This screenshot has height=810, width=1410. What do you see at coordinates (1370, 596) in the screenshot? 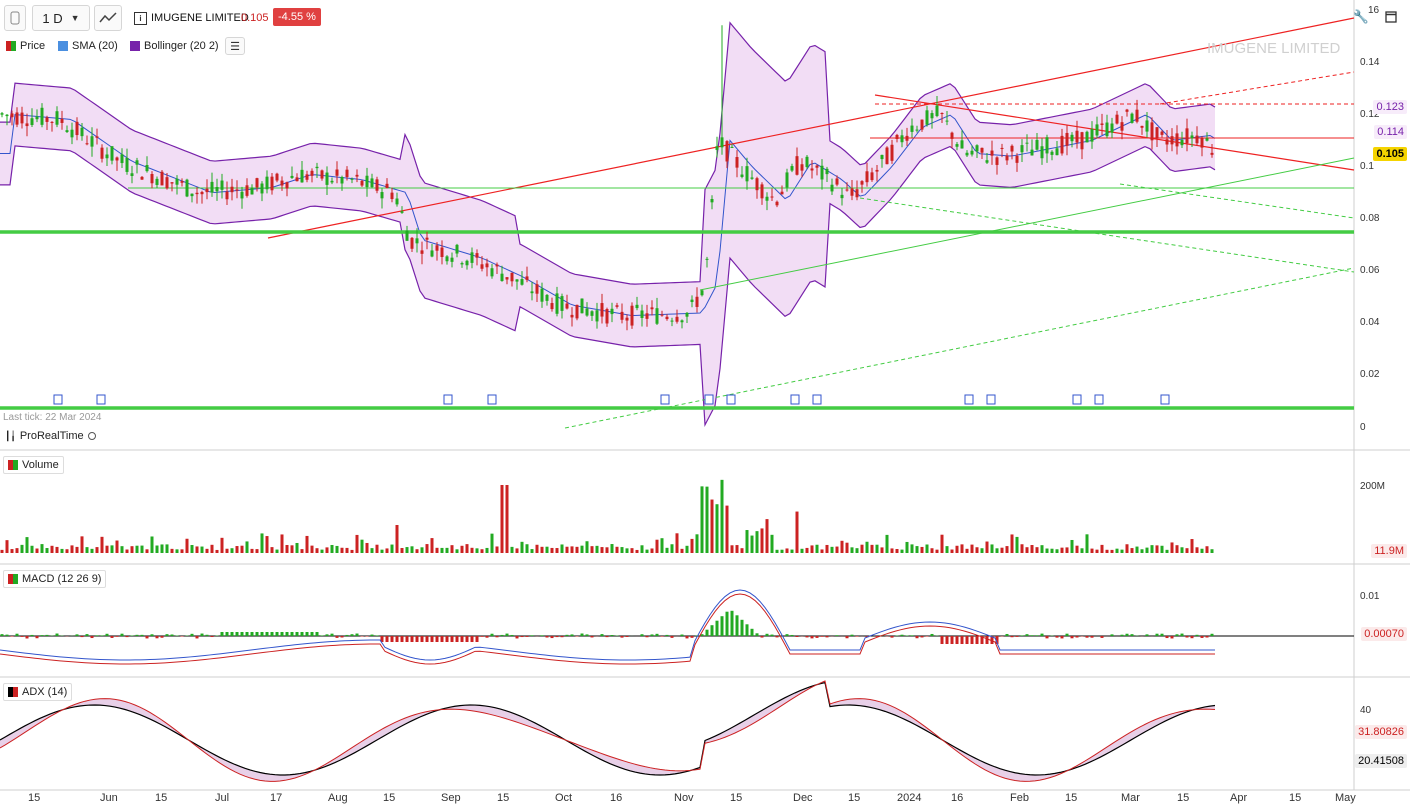
I see `macd-axis-label: 0.01` at bounding box center [1370, 596].